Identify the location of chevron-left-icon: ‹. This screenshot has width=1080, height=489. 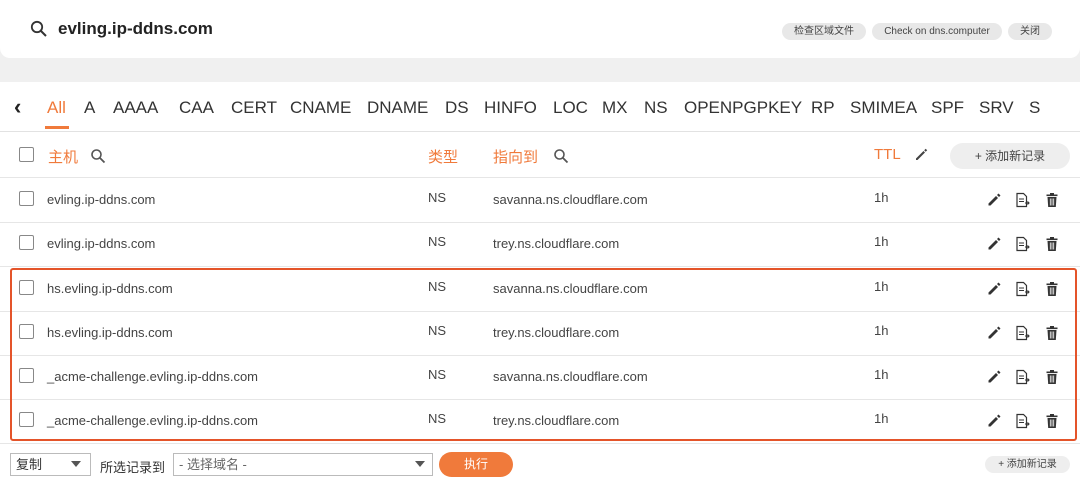
(17, 107).